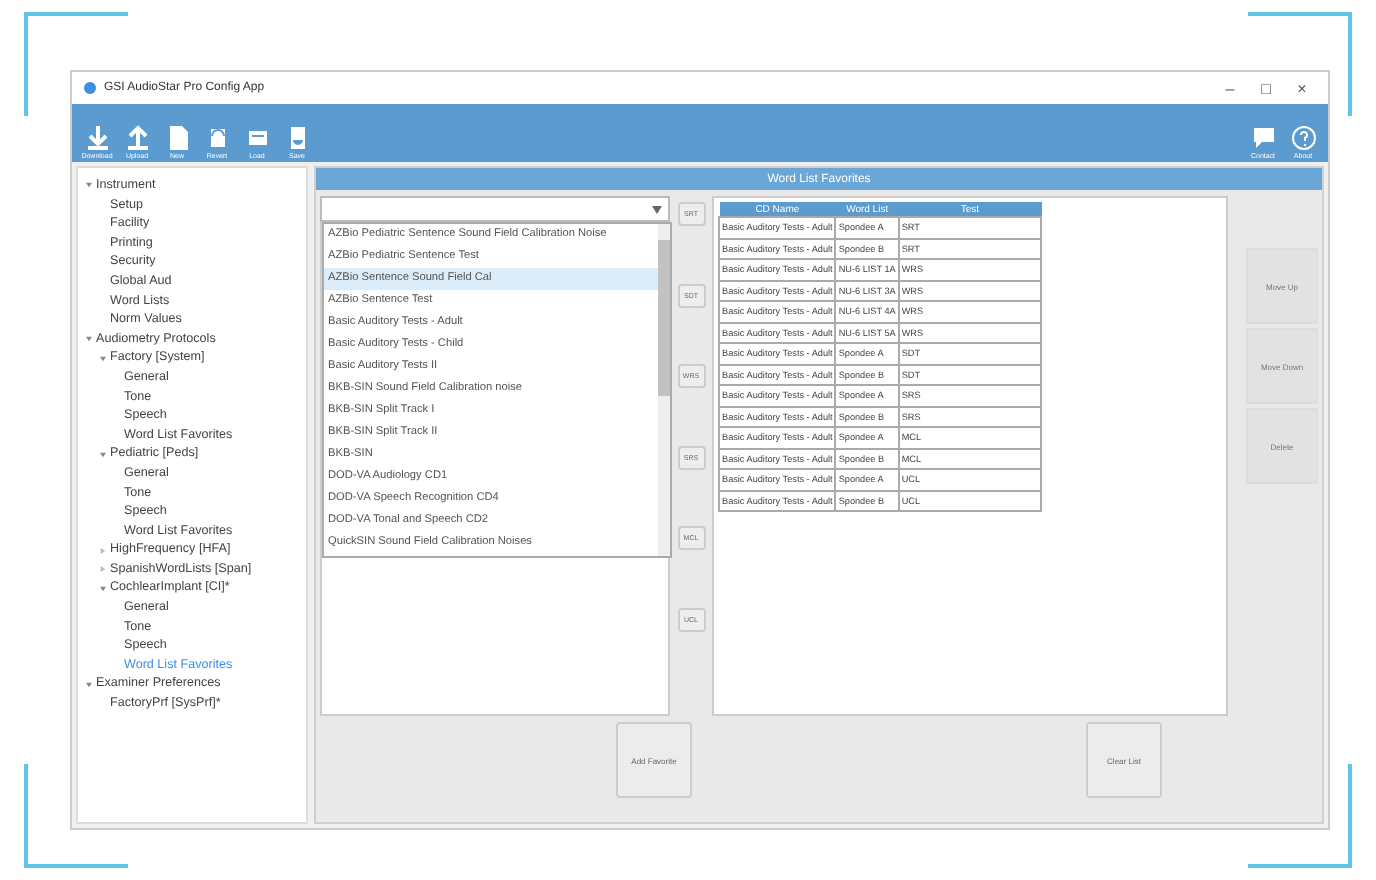 The height and width of the screenshot is (880, 1376). What do you see at coordinates (1303, 138) in the screenshot?
I see `help-icon` at bounding box center [1303, 138].